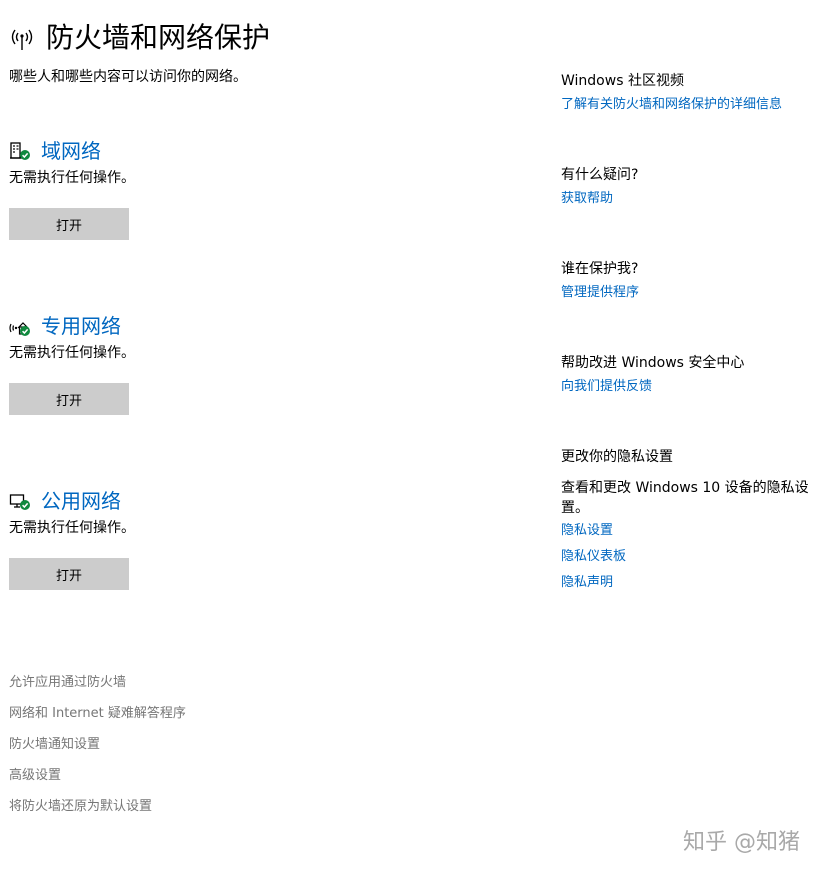 Image resolution: width=820 pixels, height=876 pixels. Describe the element at coordinates (128, 77) in the screenshot. I see `page-subtitle: 哪些人和哪些内容可以访问你的网络。` at that location.